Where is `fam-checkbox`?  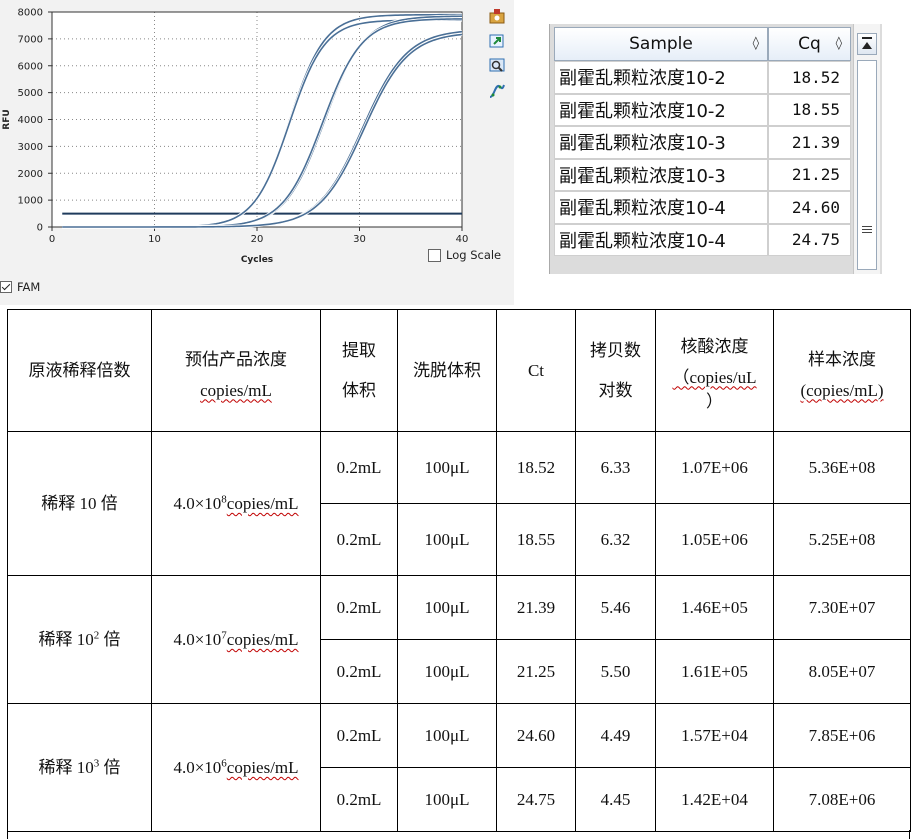 fam-checkbox is located at coordinates (6, 287).